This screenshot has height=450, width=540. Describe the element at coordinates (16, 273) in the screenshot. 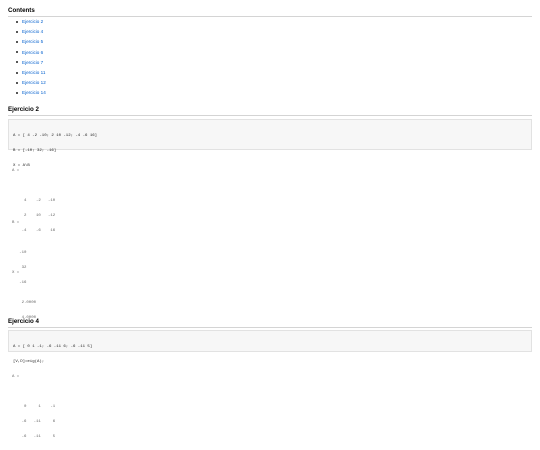

I see `output-line: X =` at that location.